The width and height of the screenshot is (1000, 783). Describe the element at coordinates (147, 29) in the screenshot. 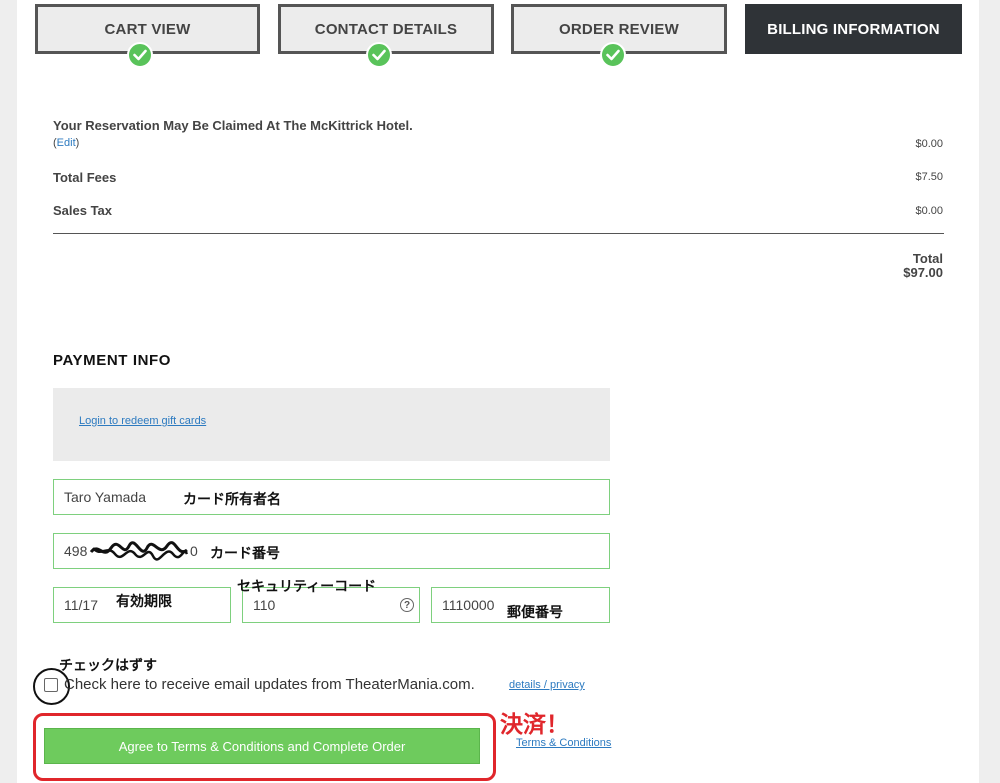

I see `step-label: CART VIEW` at that location.